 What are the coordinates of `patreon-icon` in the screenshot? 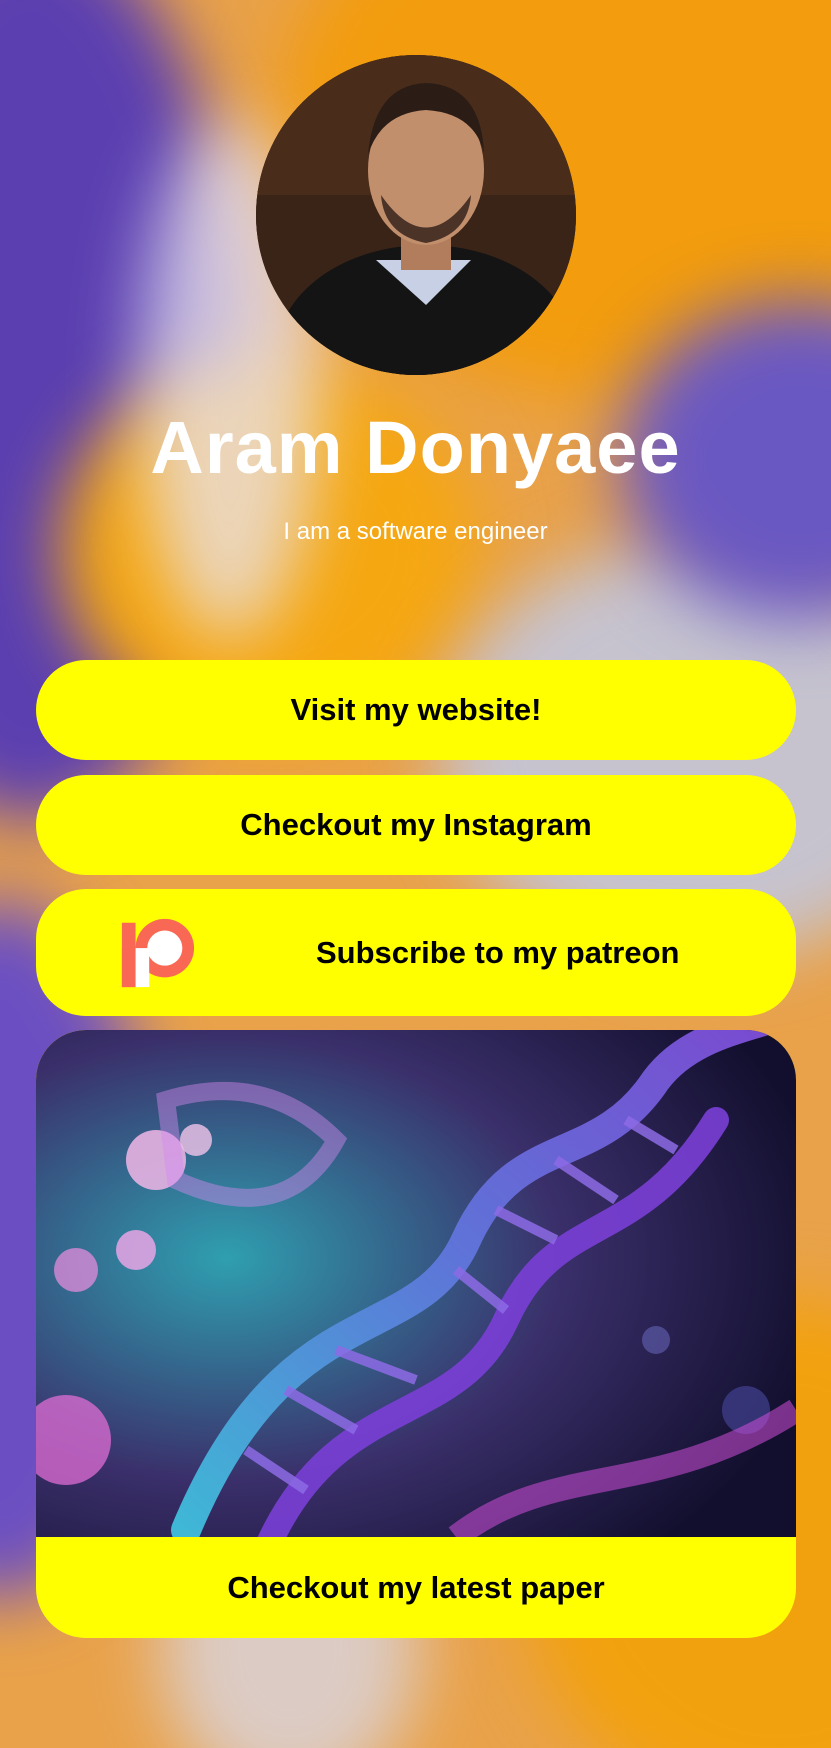 It's located at (158, 953).